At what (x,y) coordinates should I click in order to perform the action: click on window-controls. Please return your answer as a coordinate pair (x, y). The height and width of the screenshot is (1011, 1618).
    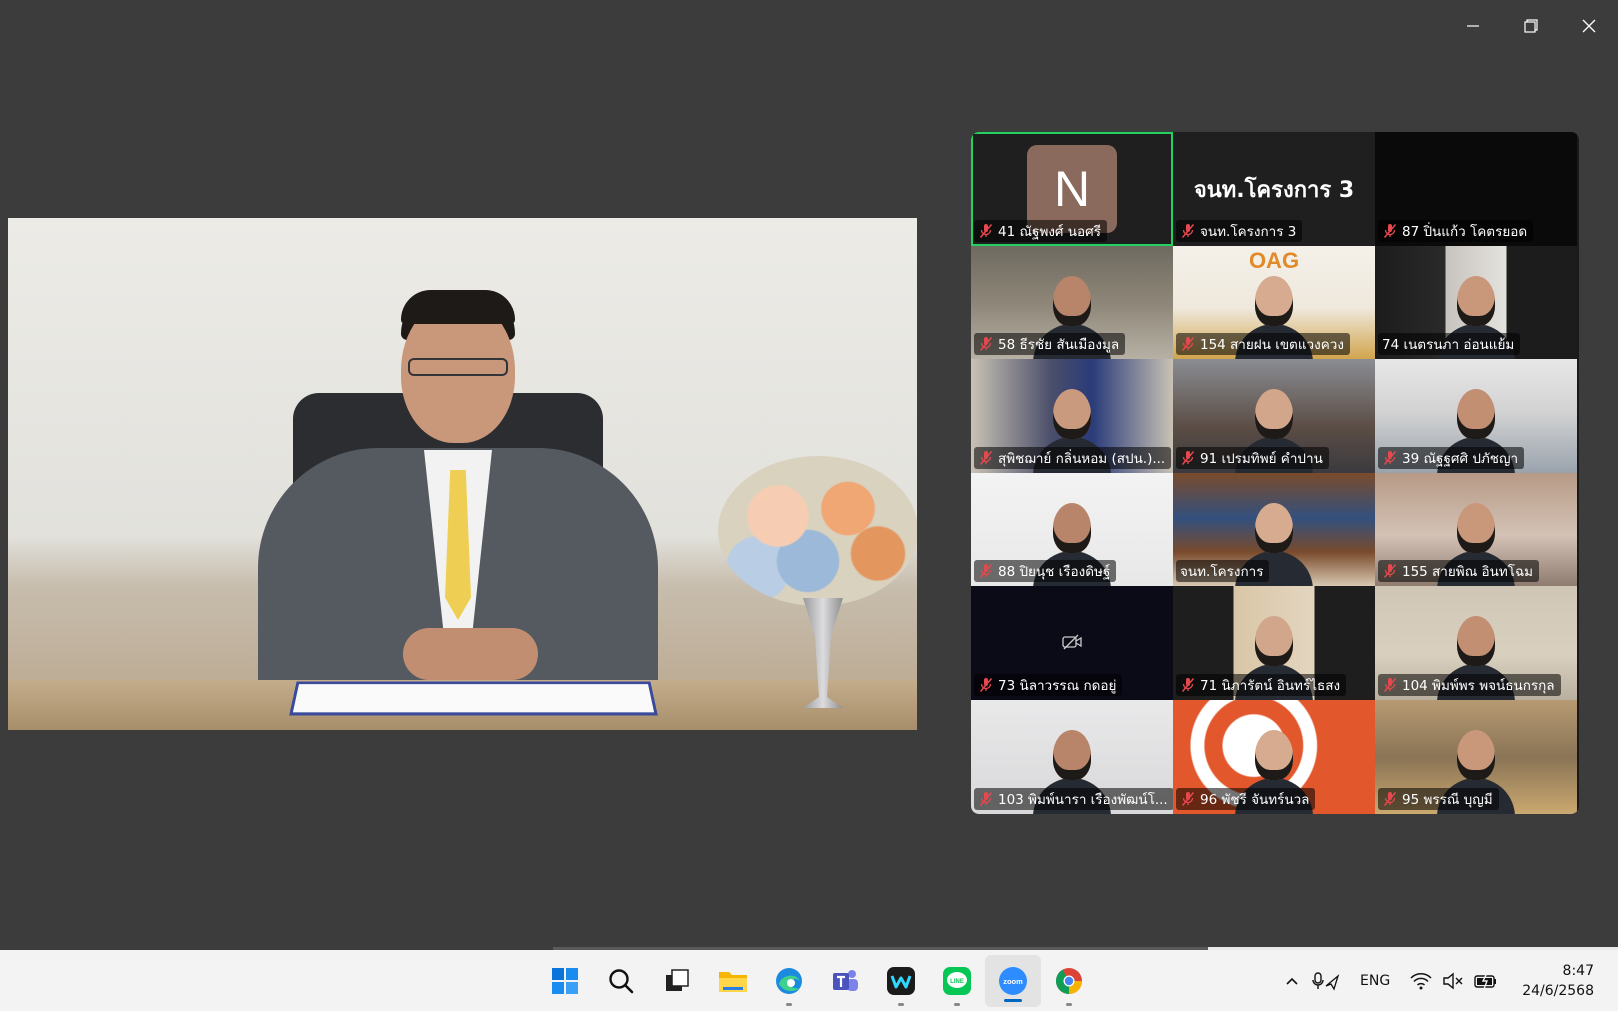
    Looking at the image, I should click on (1531, 26).